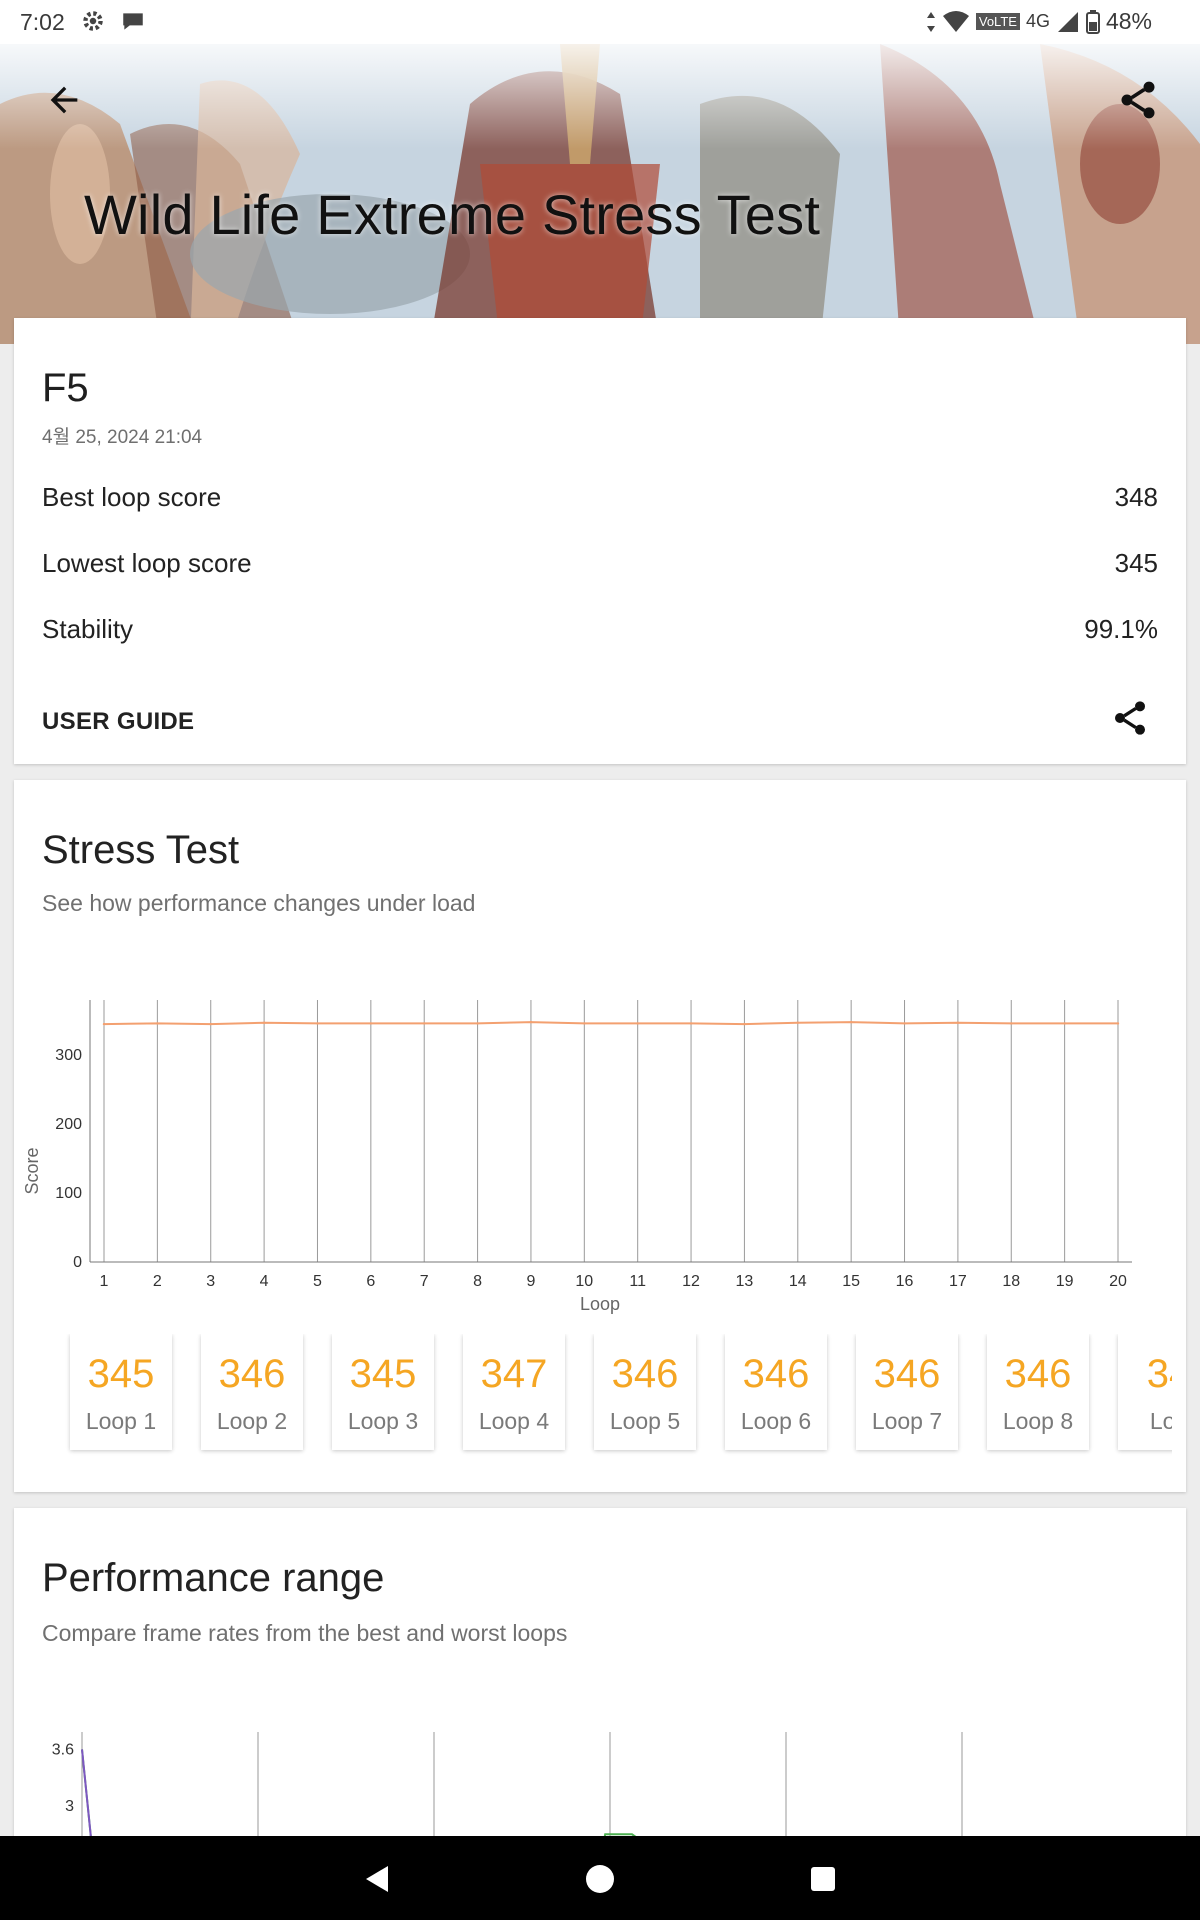  I want to click on loop-score-label: Loop 2, so click(252, 1421).